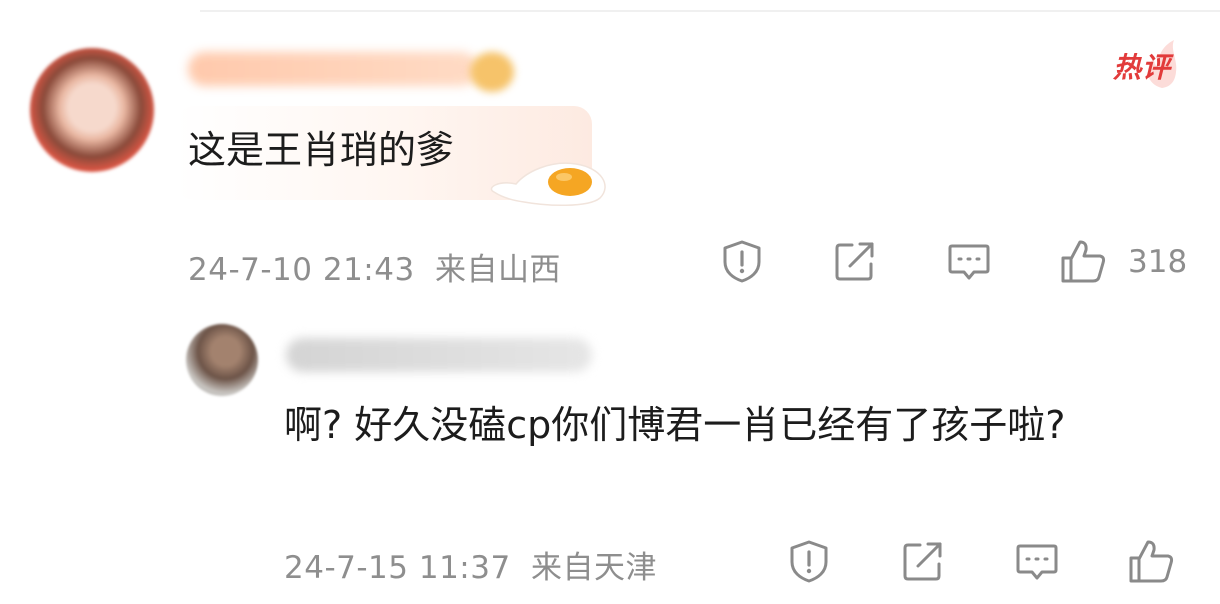  What do you see at coordinates (498, 270) in the screenshot?
I see `comment-location: 来自山西` at bounding box center [498, 270].